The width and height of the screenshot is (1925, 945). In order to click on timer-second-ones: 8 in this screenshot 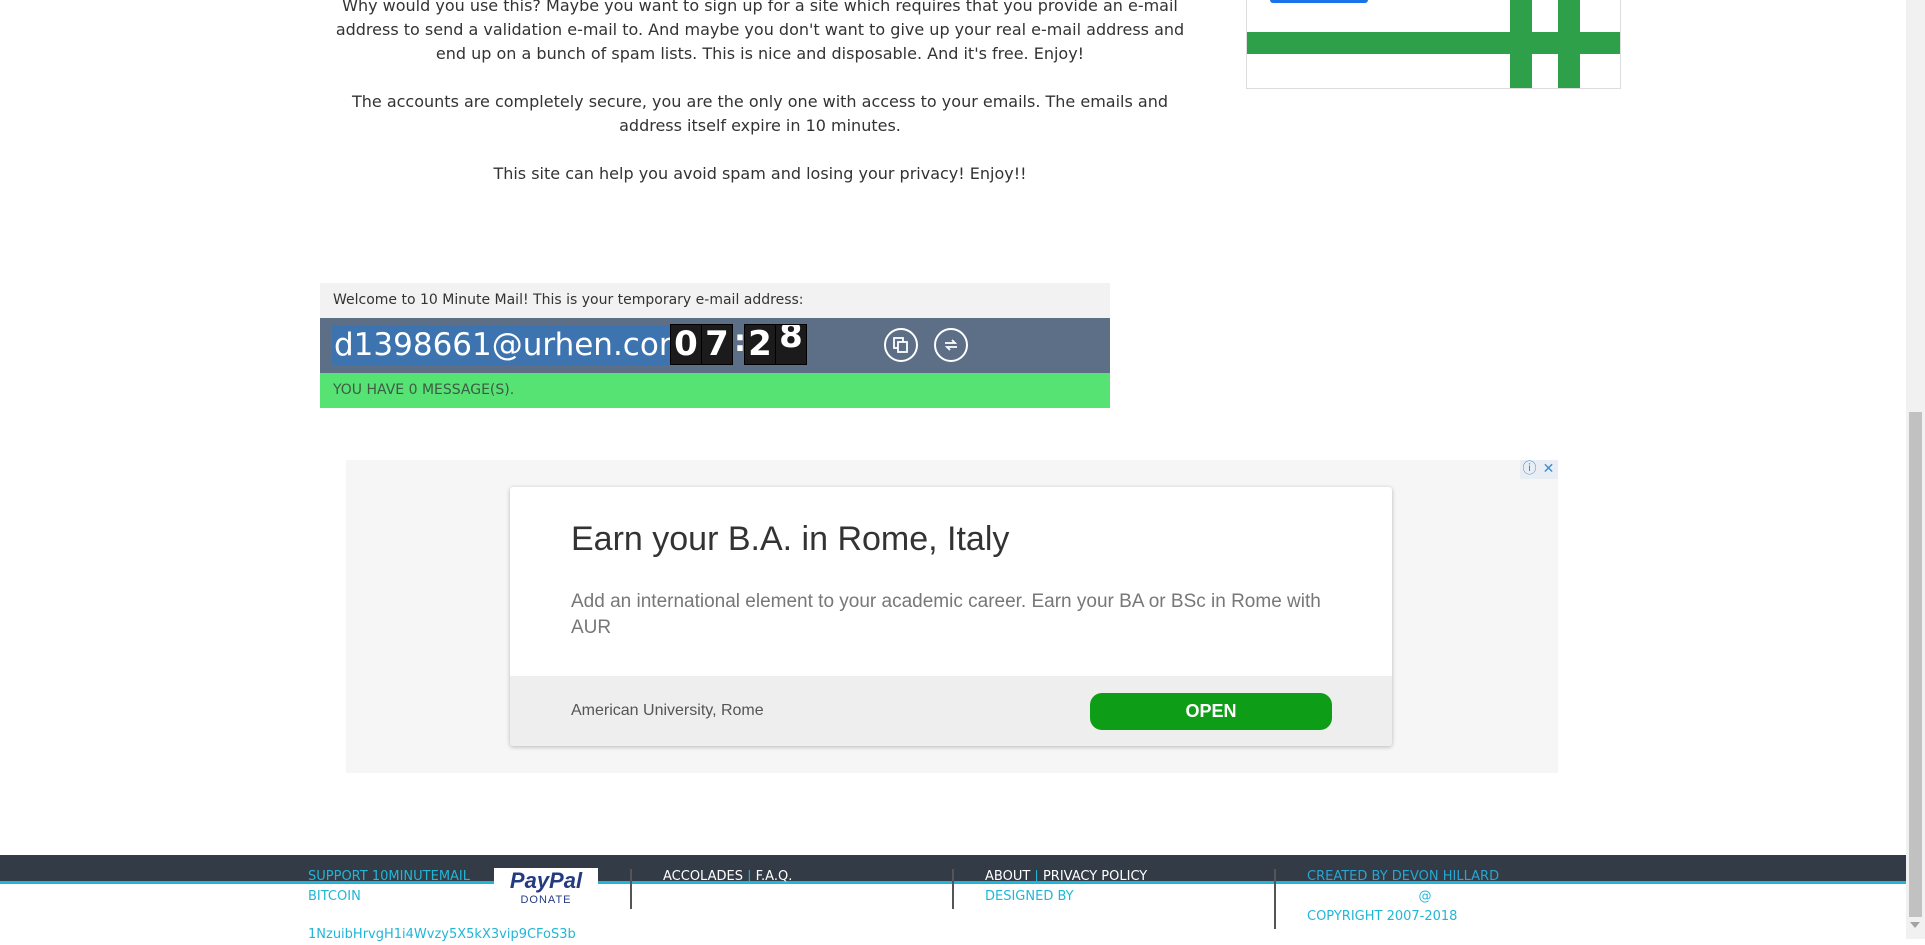, I will do `click(791, 344)`.